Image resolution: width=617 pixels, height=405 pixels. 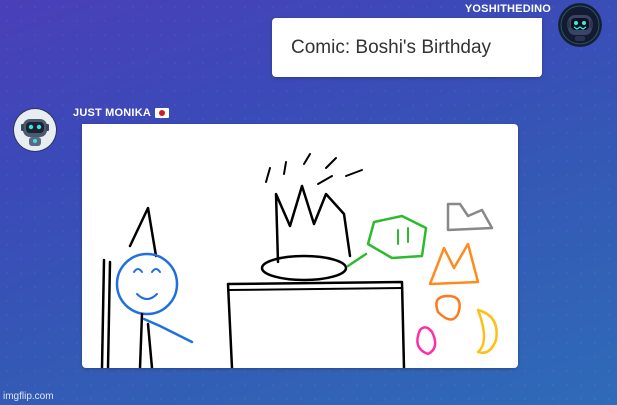 What do you see at coordinates (168, 330) in the screenshot?
I see `figure-arm` at bounding box center [168, 330].